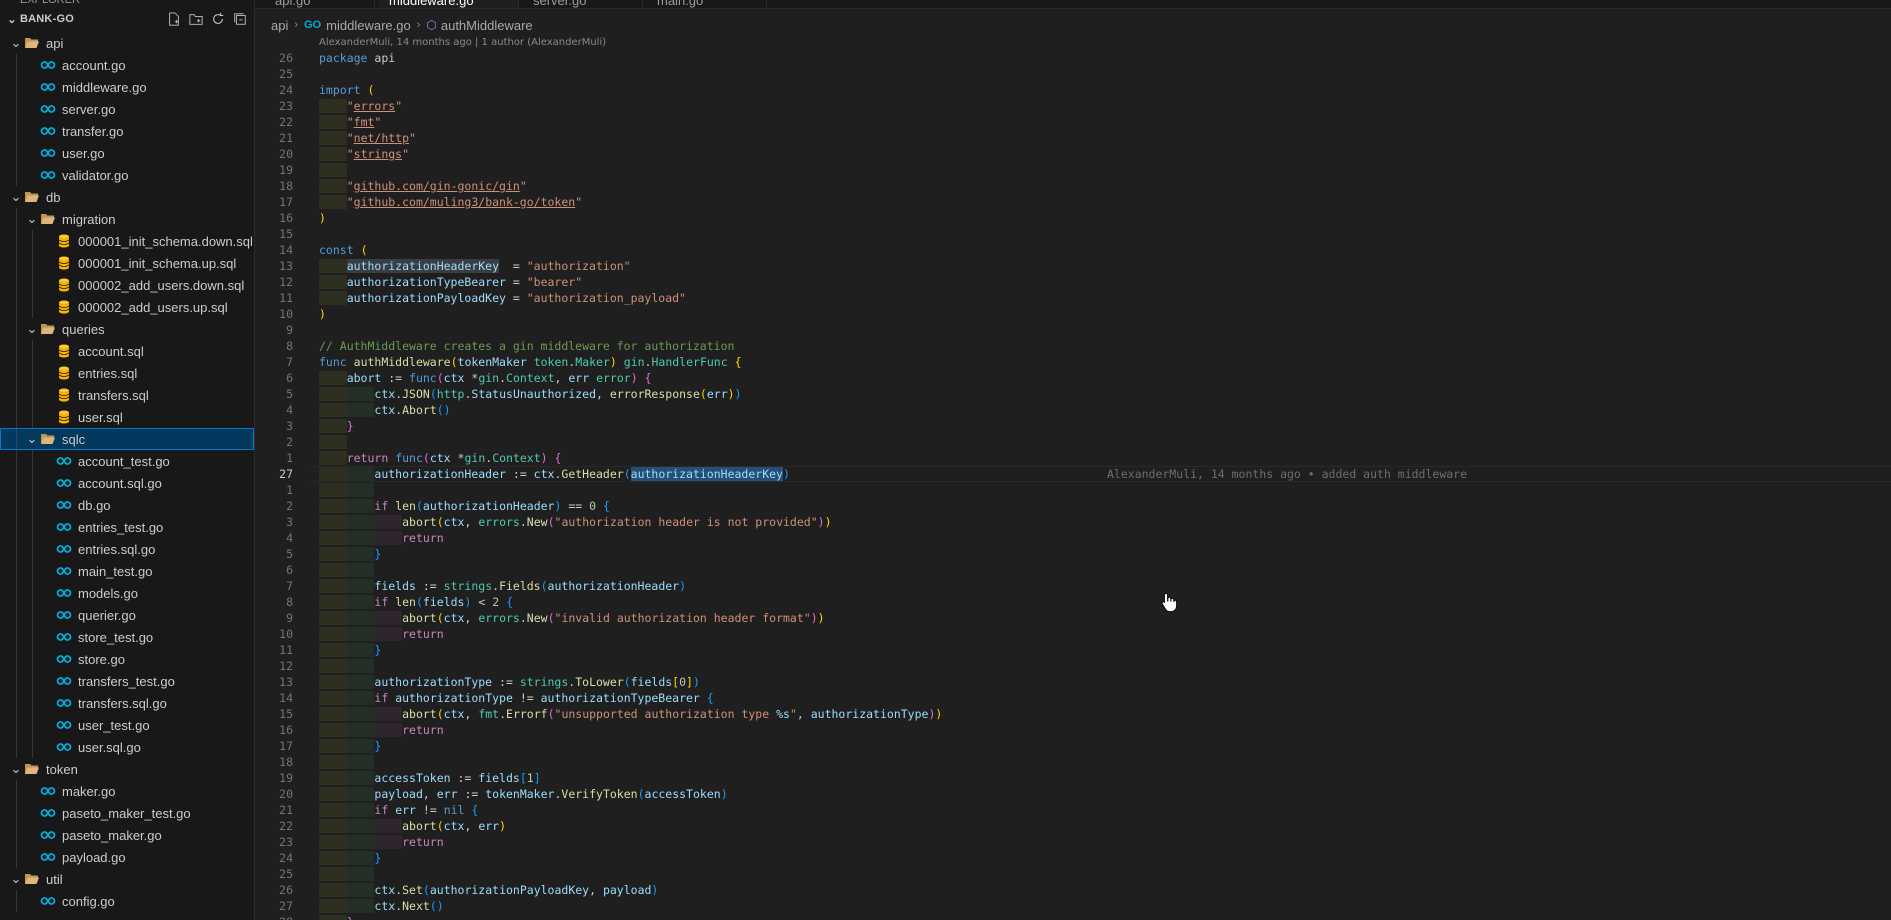 The width and height of the screenshot is (1891, 920). I want to click on new-folder-icon, so click(196, 19).